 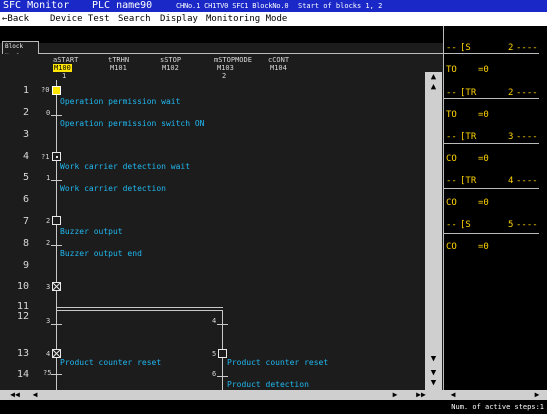 I want to click on step-num: 4, so click(x=511, y=181).